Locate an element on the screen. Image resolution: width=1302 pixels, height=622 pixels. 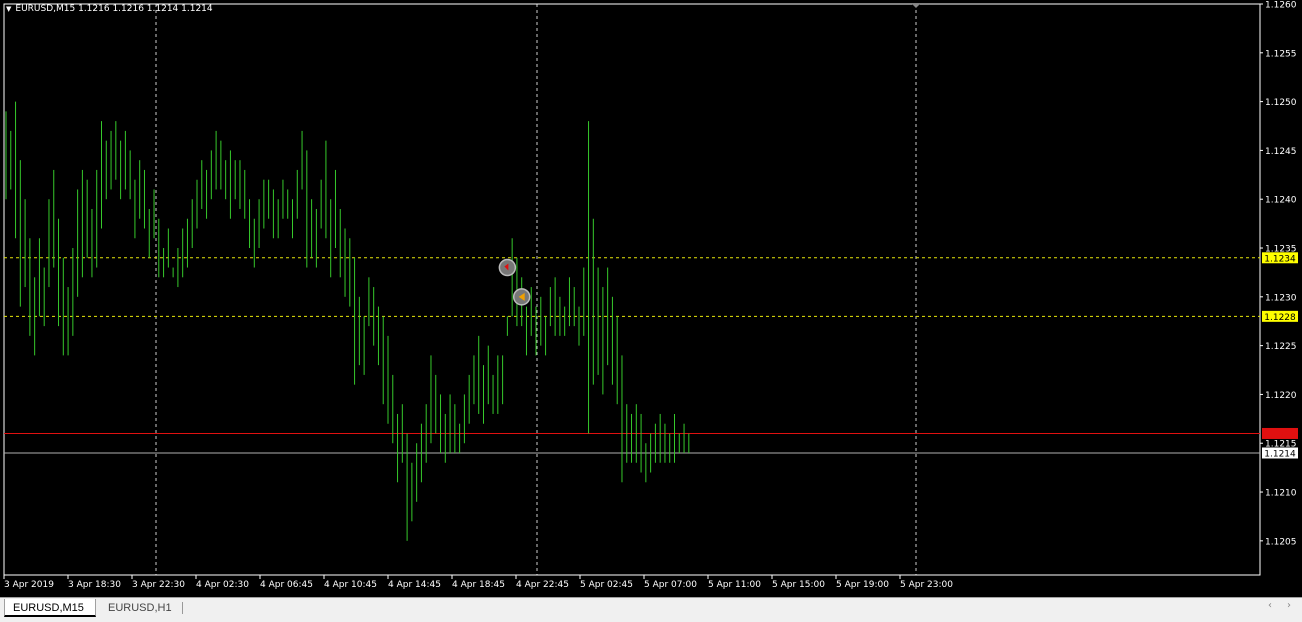
x-tick-label: 5 Apr 11:00 is located at coordinates (734, 585).